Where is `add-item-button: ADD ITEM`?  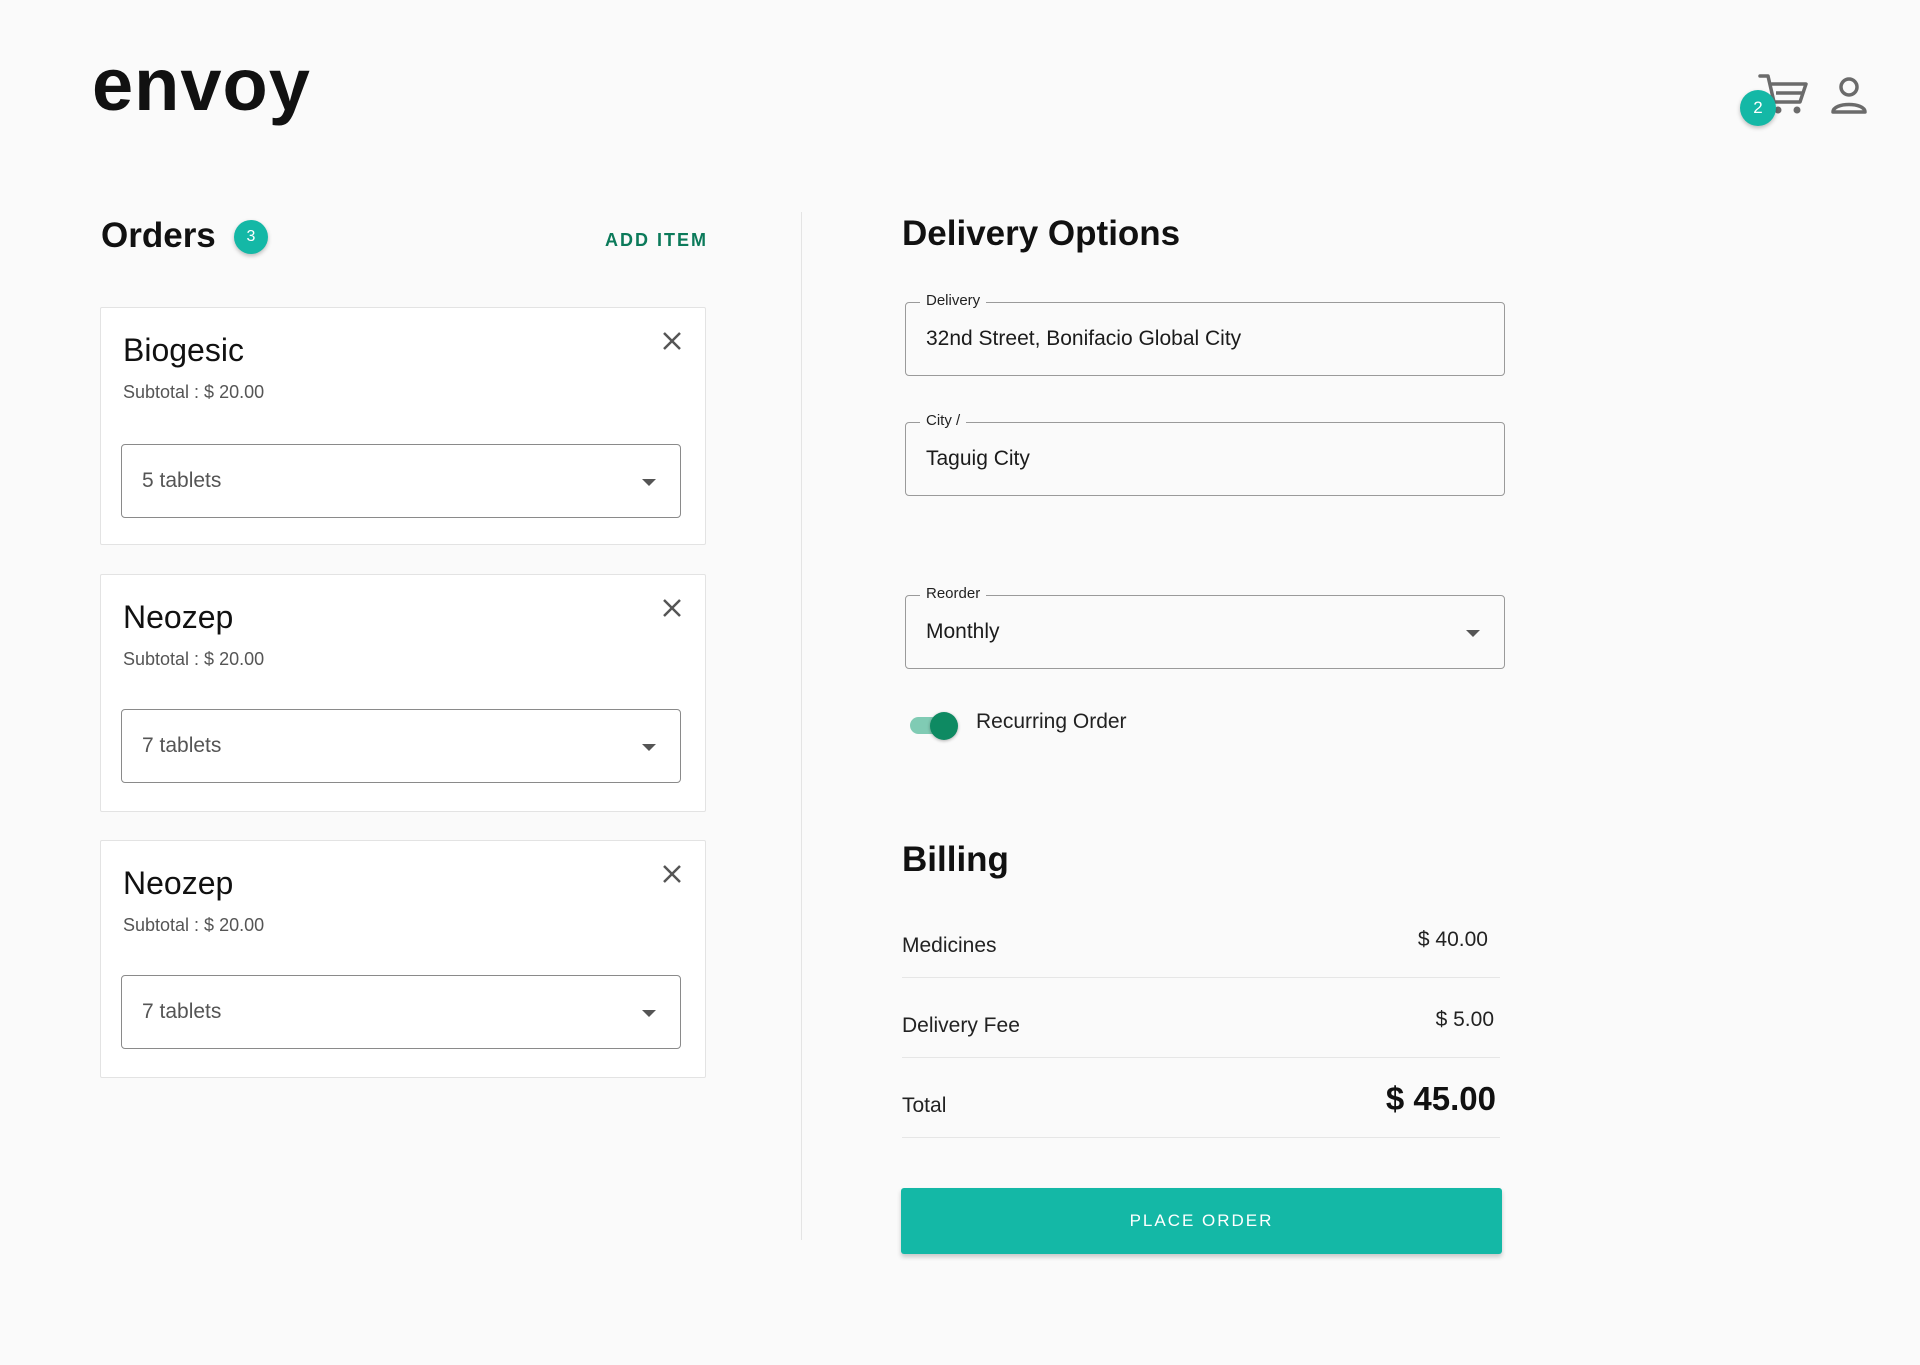 add-item-button: ADD ITEM is located at coordinates (656, 240).